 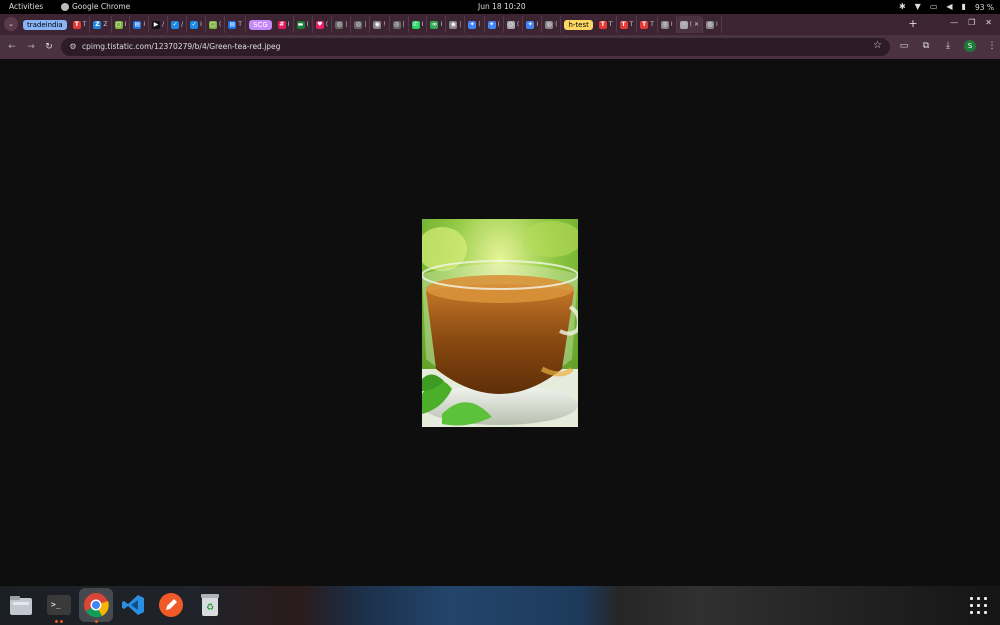 I want to click on minimize-icon: —, so click(x=954, y=22).